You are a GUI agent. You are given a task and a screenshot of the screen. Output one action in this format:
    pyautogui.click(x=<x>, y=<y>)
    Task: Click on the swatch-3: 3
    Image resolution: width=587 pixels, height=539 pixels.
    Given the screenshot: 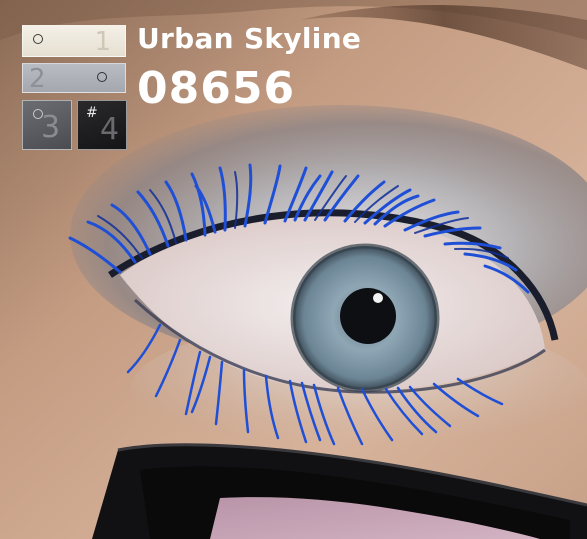 What is the action you would take?
    pyautogui.click(x=47, y=125)
    